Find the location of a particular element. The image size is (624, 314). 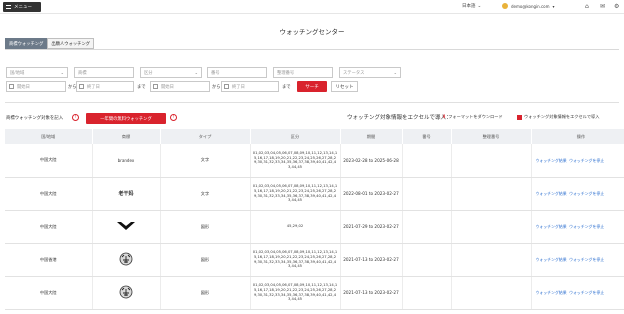

free-watch-button: 一年間の無料ウォッチング is located at coordinates (126, 118).